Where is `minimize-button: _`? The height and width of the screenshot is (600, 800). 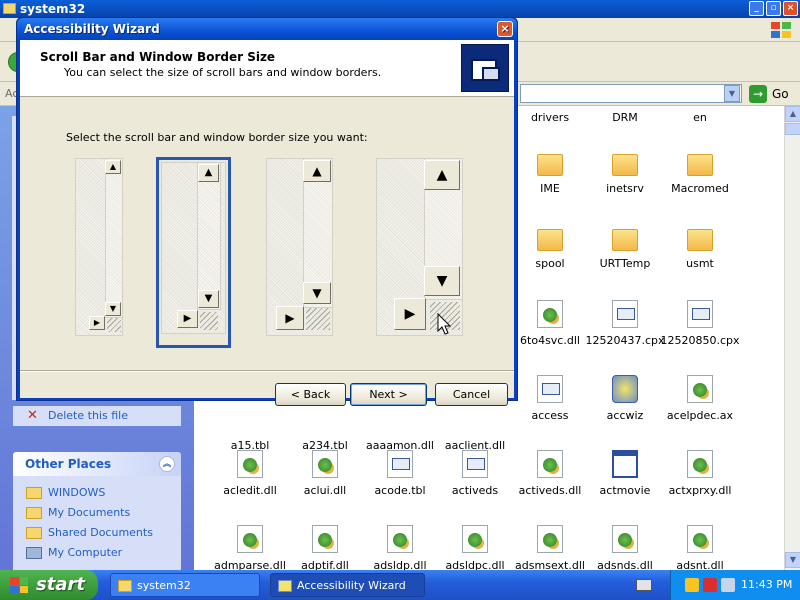
minimize-button: _ is located at coordinates (756, 8).